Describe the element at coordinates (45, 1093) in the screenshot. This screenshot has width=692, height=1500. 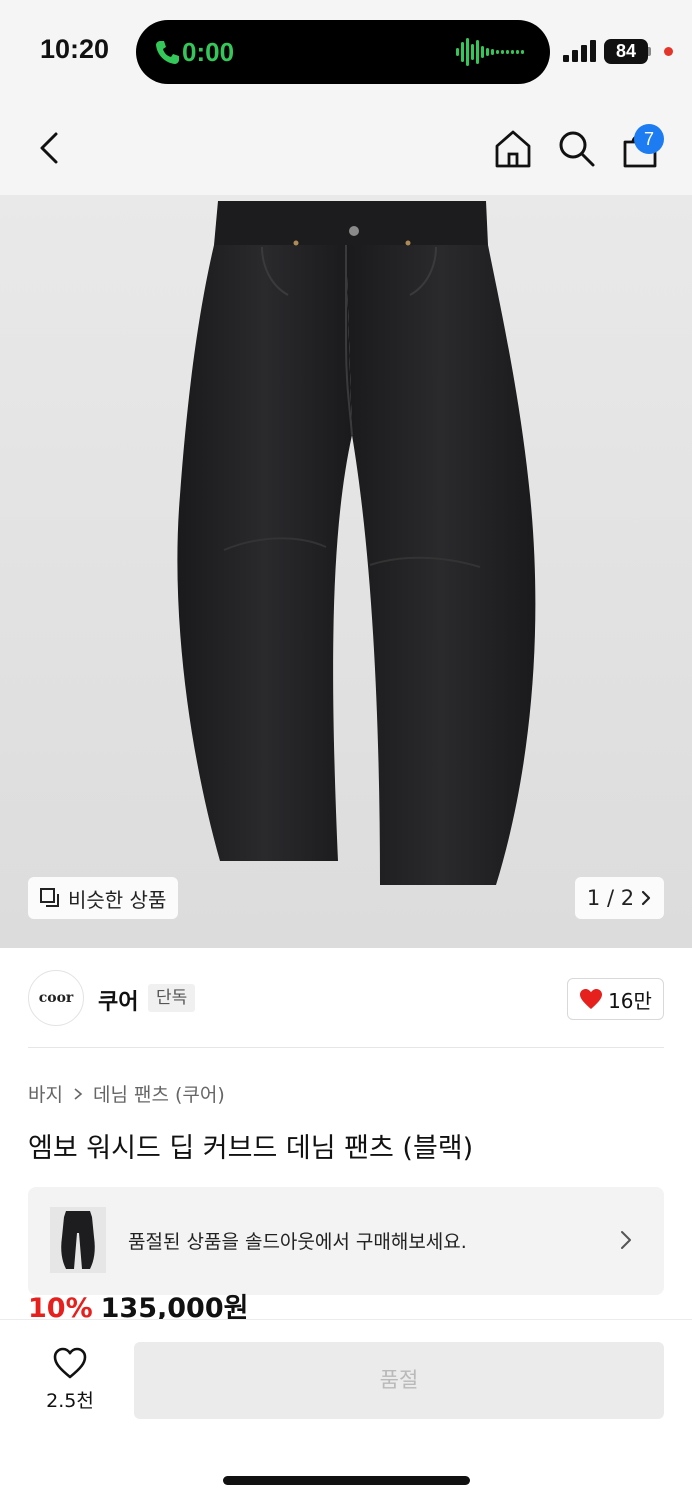
I see `breadcrumb-category: 바지` at that location.